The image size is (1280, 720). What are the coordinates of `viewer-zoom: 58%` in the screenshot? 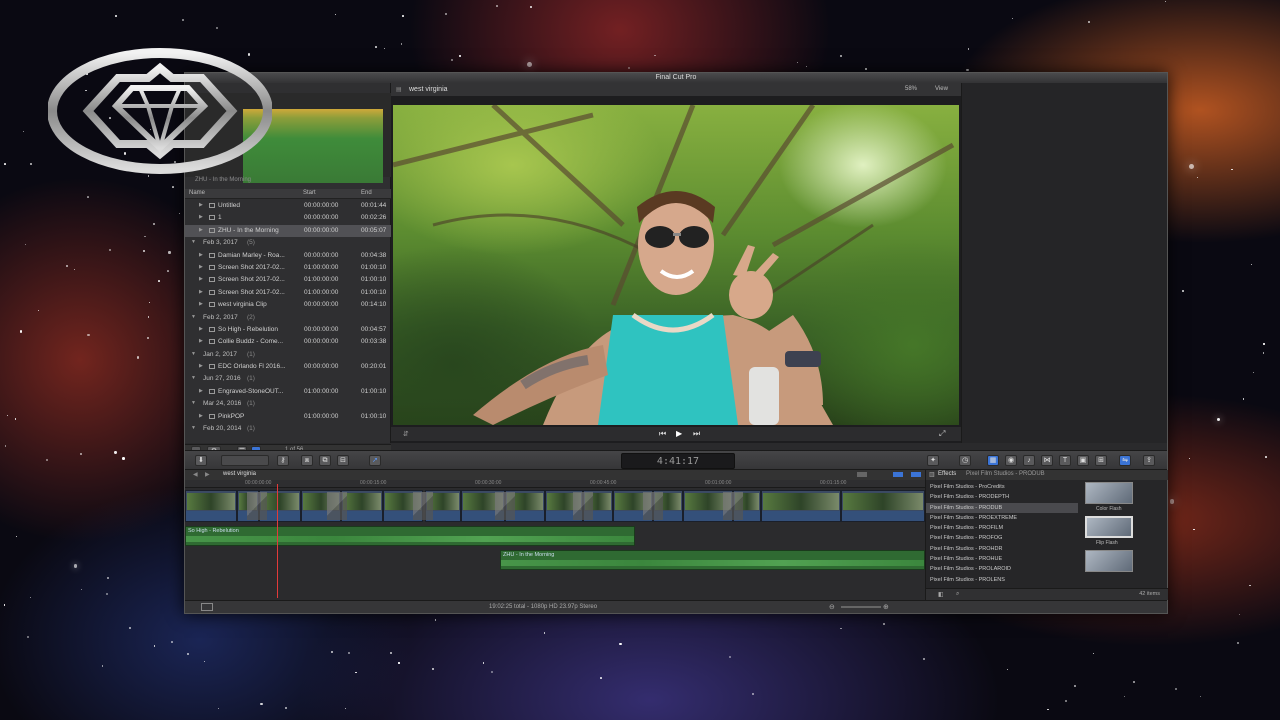 It's located at (911, 89).